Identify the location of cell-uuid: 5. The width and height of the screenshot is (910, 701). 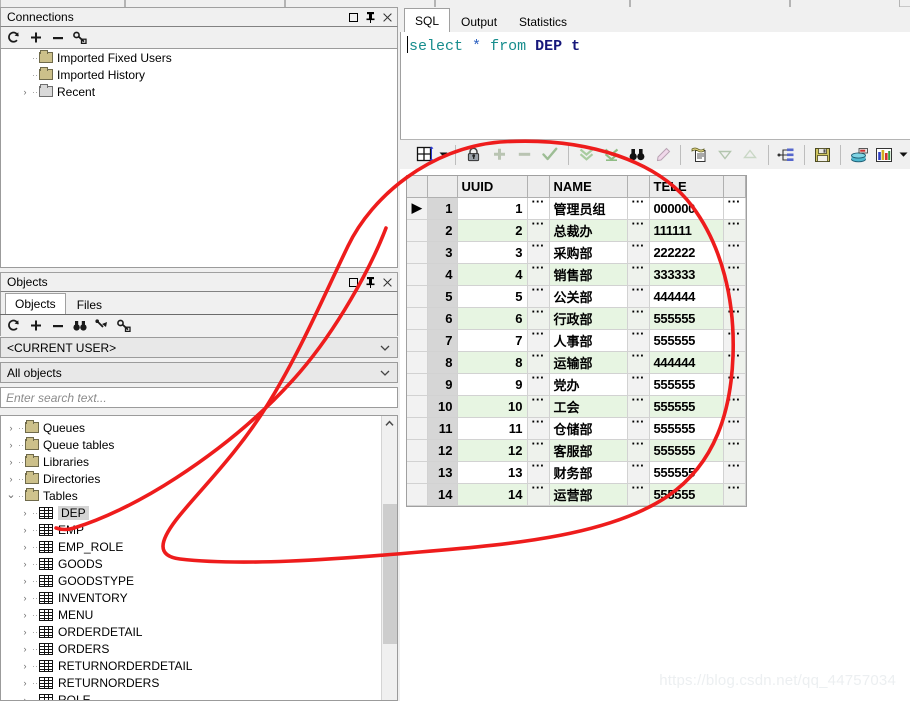
(492, 296).